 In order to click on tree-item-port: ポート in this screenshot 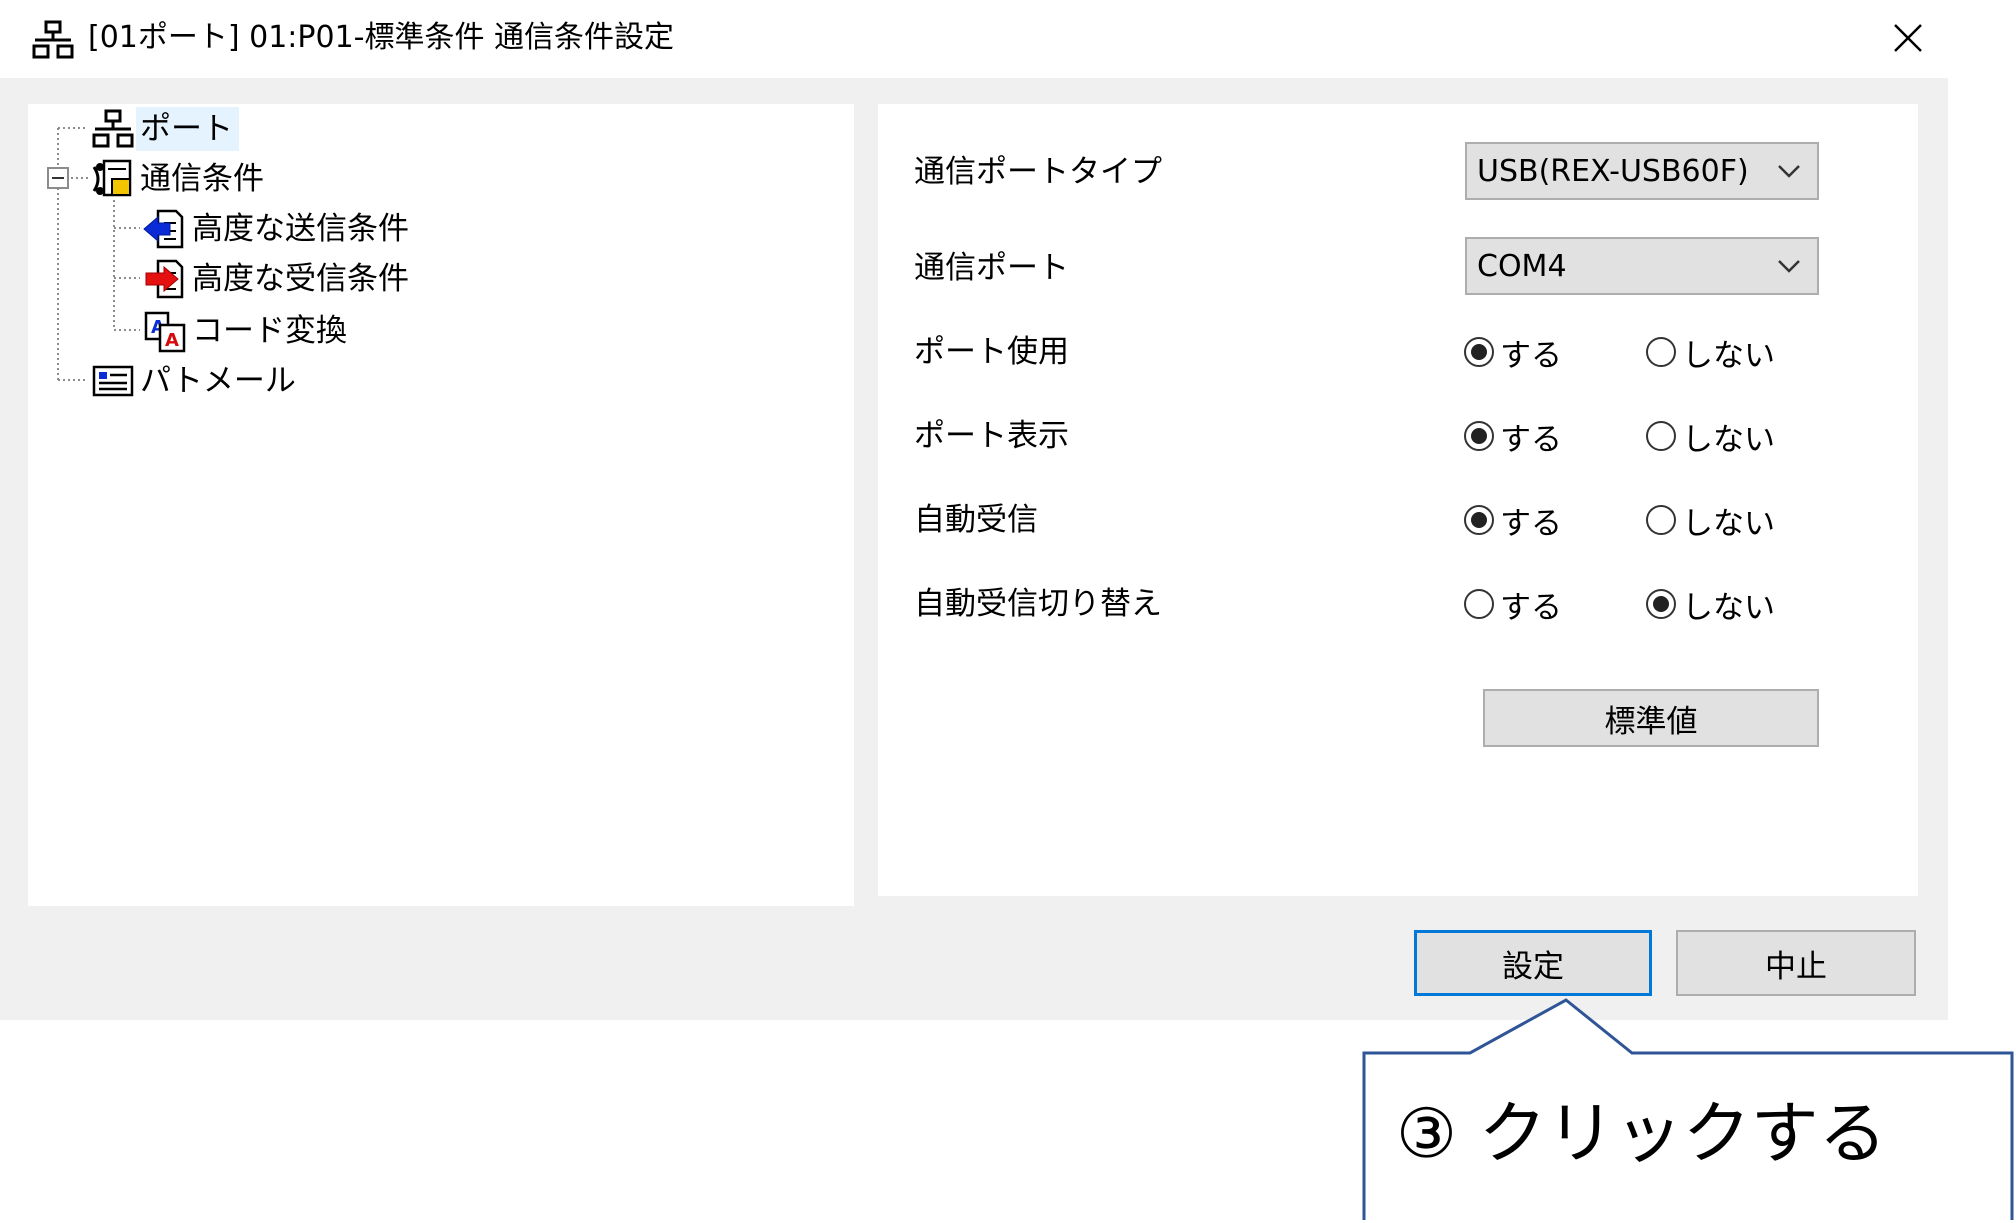, I will do `click(164, 129)`.